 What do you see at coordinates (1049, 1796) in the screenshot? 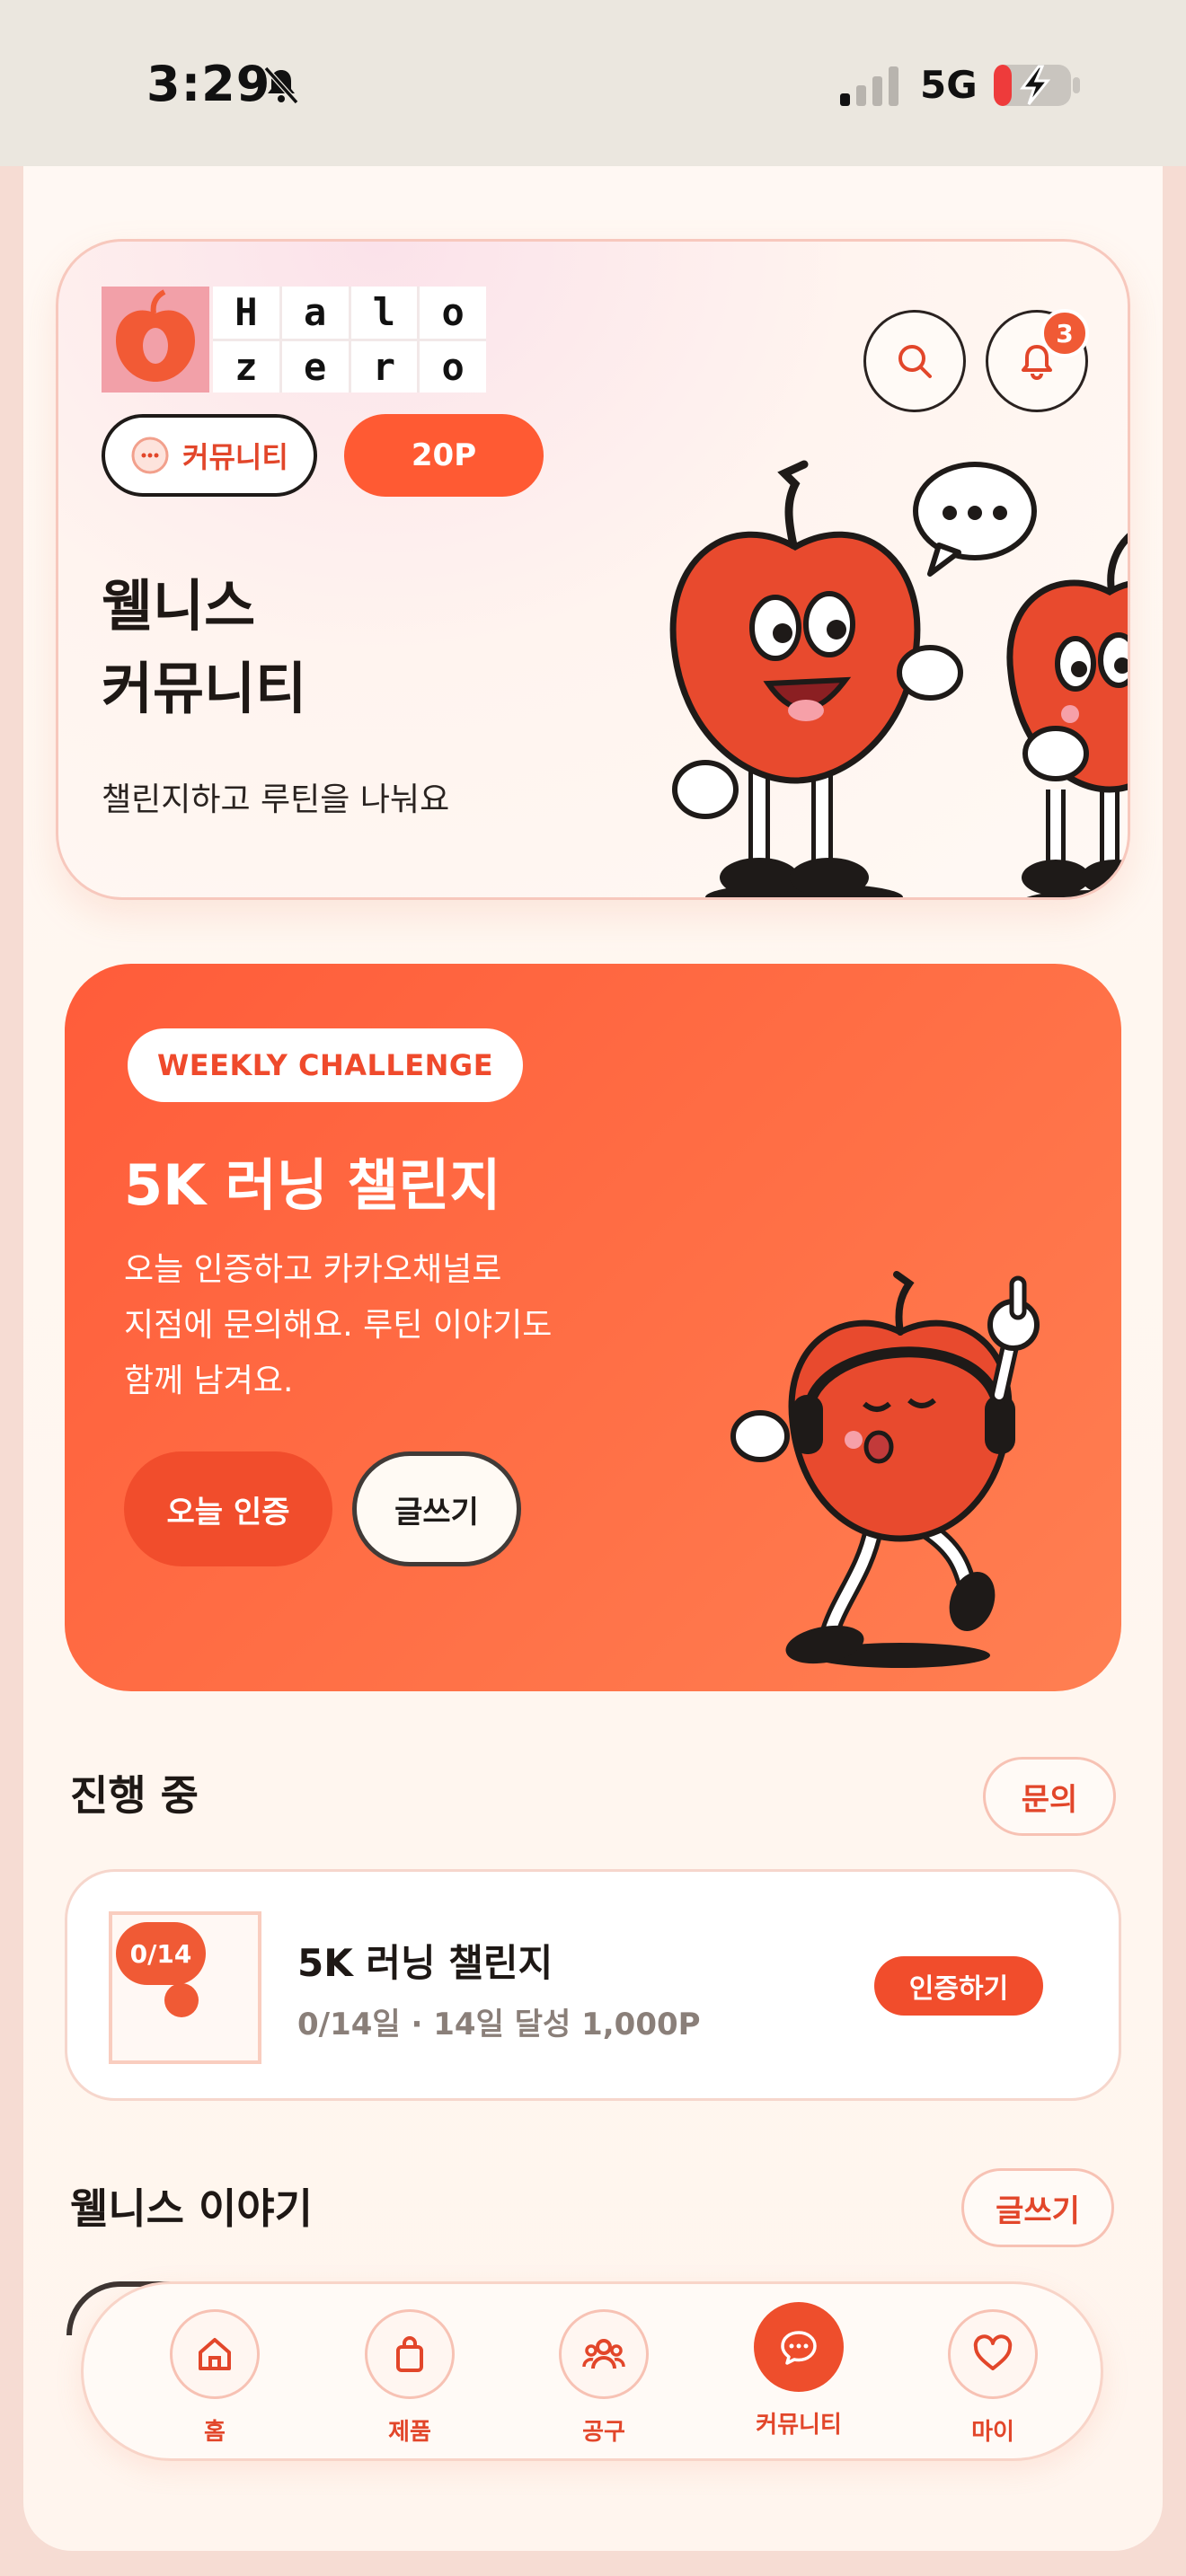
I see `inquiry-button: 문의` at bounding box center [1049, 1796].